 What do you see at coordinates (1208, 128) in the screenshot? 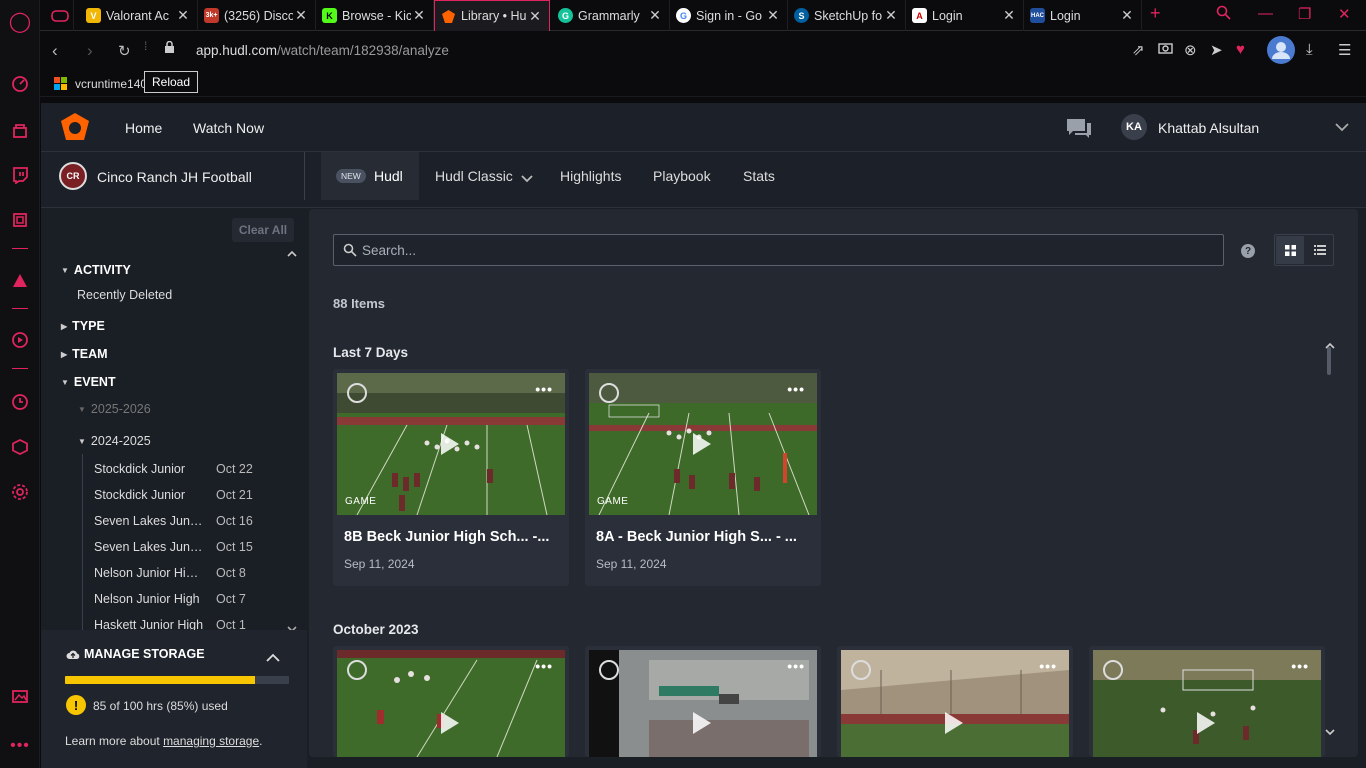
I see `user-name: Khattab Alsultan` at bounding box center [1208, 128].